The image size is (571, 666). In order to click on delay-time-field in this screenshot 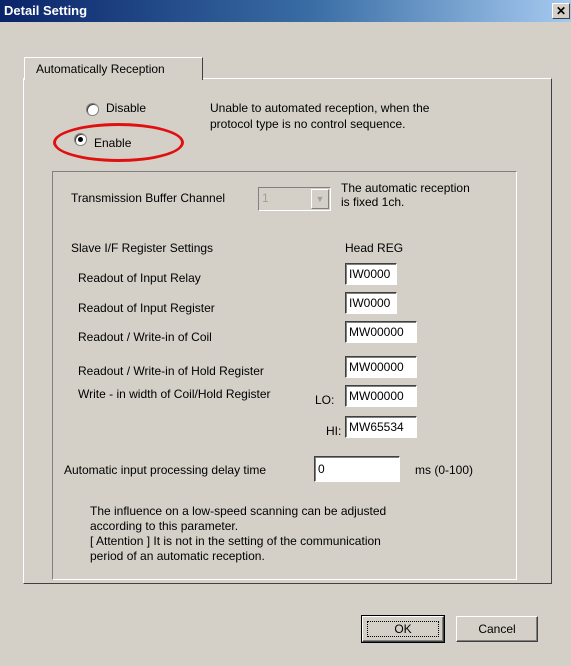, I will do `click(357, 469)`.